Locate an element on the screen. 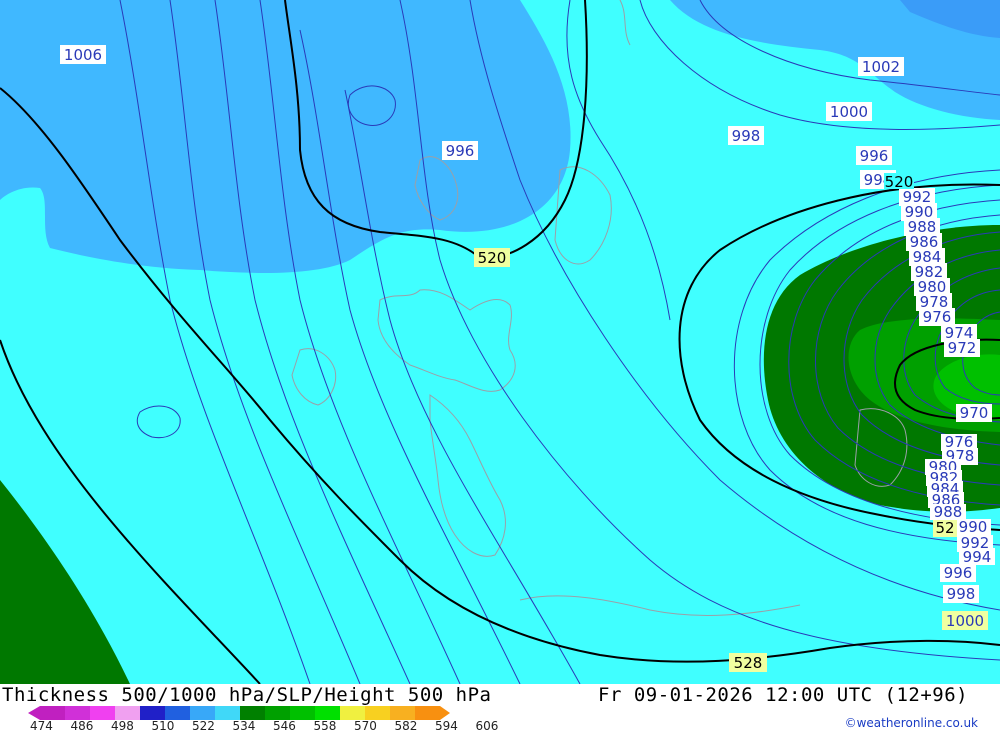 Image resolution: width=1000 pixels, height=733 pixels. svg-text: 1006 is located at coordinates (83, 55).